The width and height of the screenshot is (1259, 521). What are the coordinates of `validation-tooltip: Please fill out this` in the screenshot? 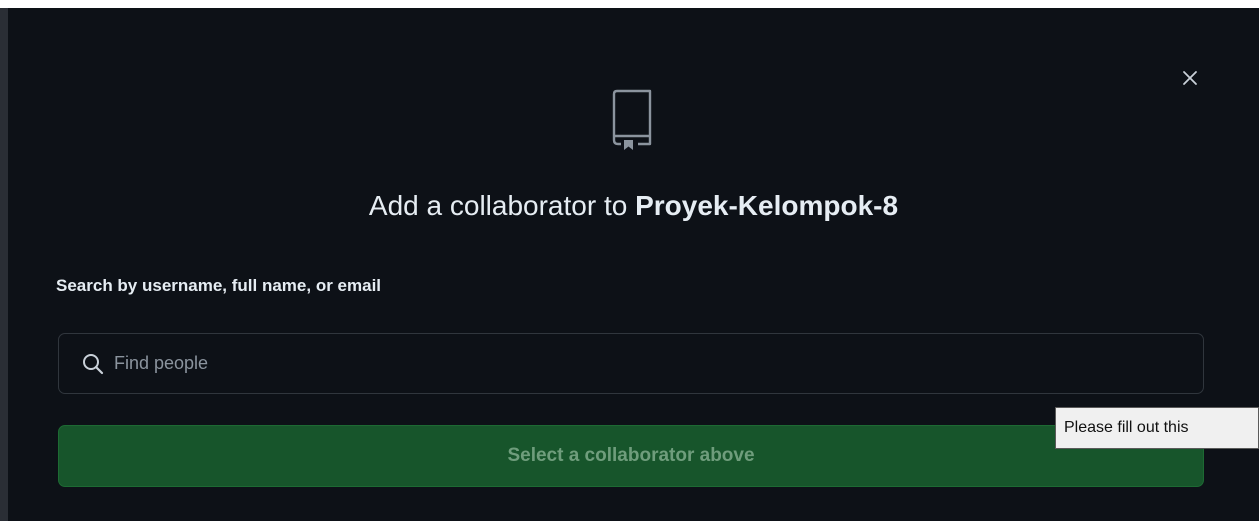 It's located at (1157, 428).